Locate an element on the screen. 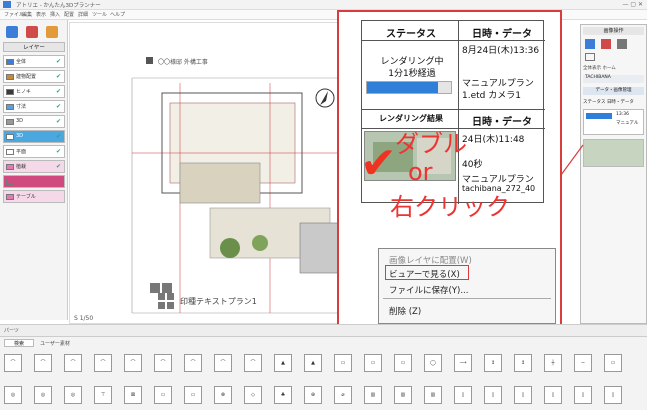 The height and width of the screenshot is (410, 647). palette-part-icon: ⊗ is located at coordinates (223, 395).